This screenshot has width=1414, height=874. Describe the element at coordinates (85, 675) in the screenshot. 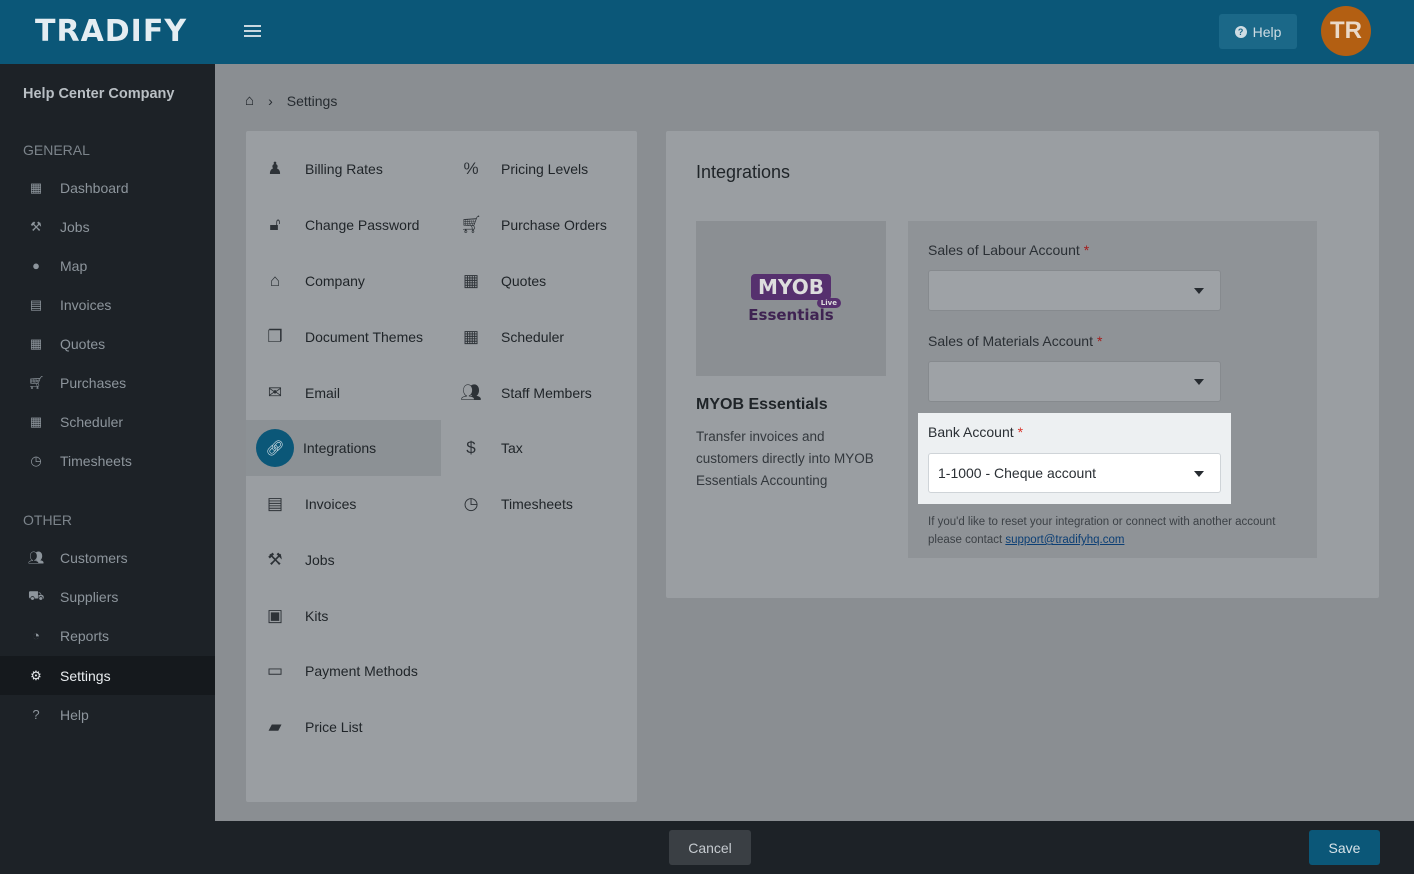

I see `sidebar-item-label: Settings` at that location.